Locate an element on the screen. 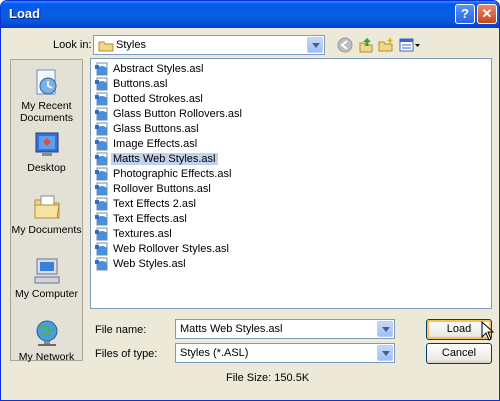 The image size is (500, 401). new-folder-icon is located at coordinates (386, 45).